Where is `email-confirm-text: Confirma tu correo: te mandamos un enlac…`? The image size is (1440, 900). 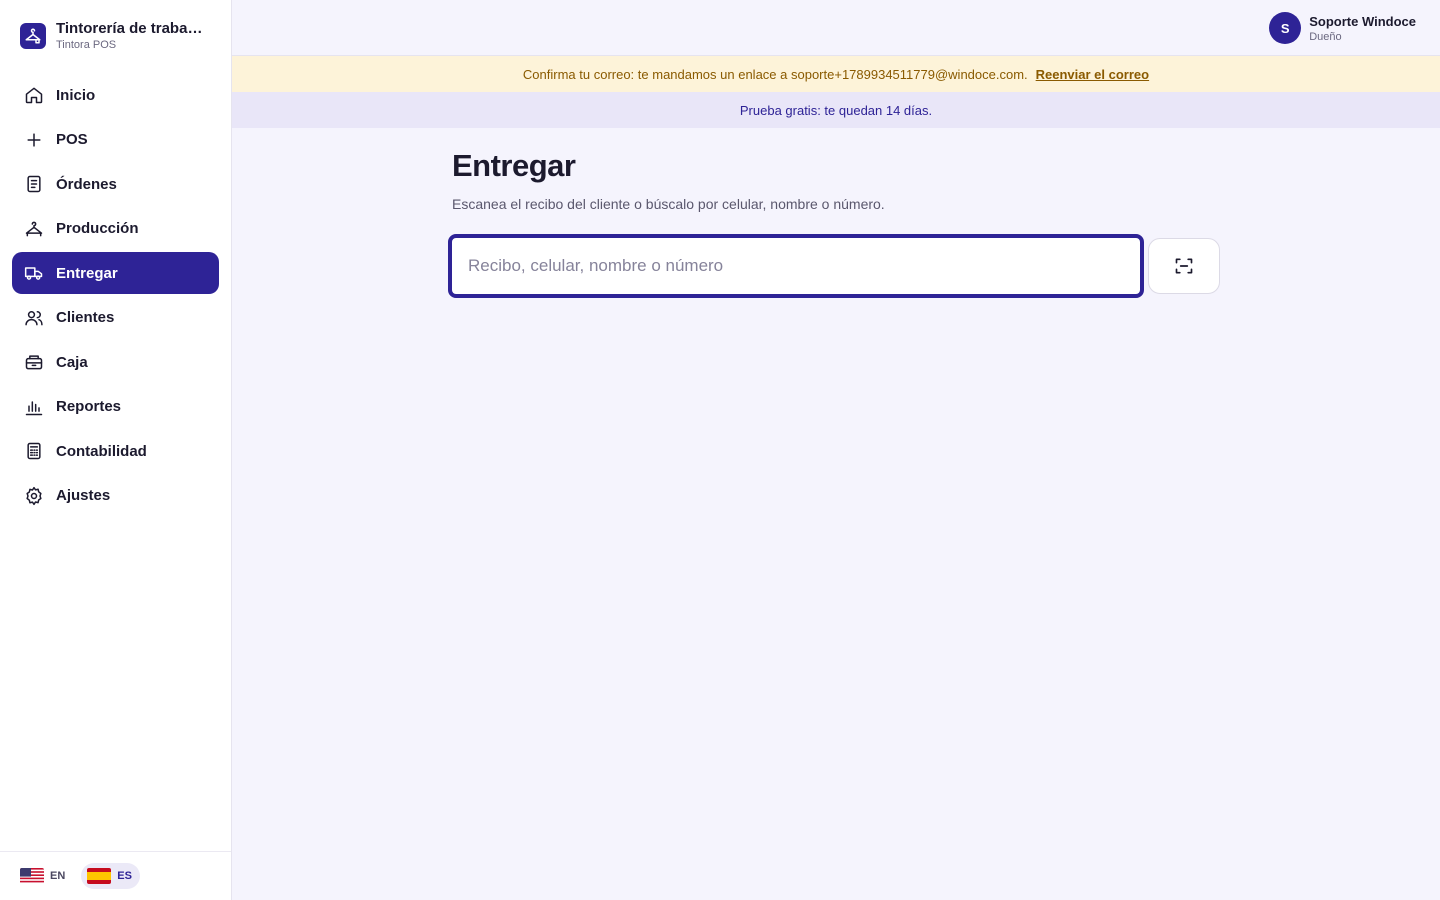
email-confirm-text: Confirma tu correo: te mandamos un enlac… is located at coordinates (775, 74).